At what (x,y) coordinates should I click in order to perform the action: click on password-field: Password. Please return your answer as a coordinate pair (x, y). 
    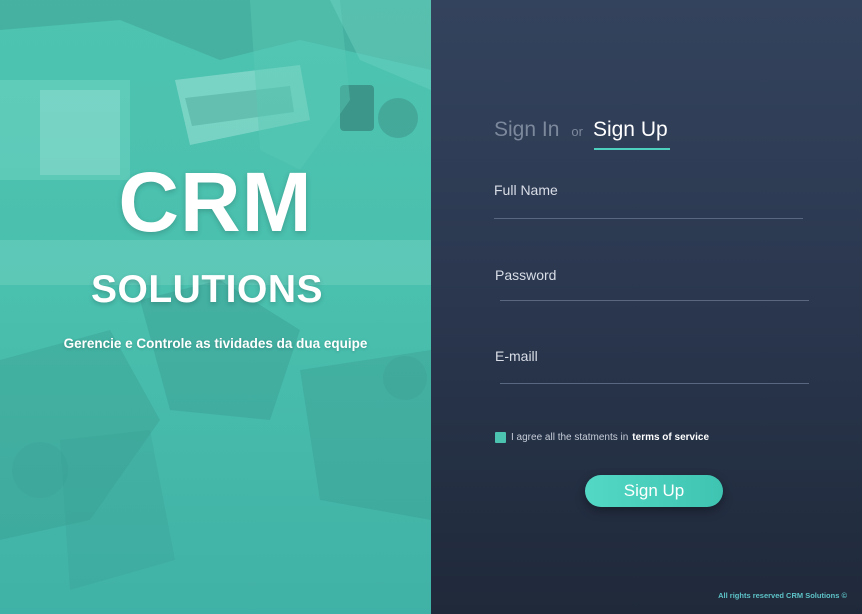
    Looking at the image, I should click on (652, 284).